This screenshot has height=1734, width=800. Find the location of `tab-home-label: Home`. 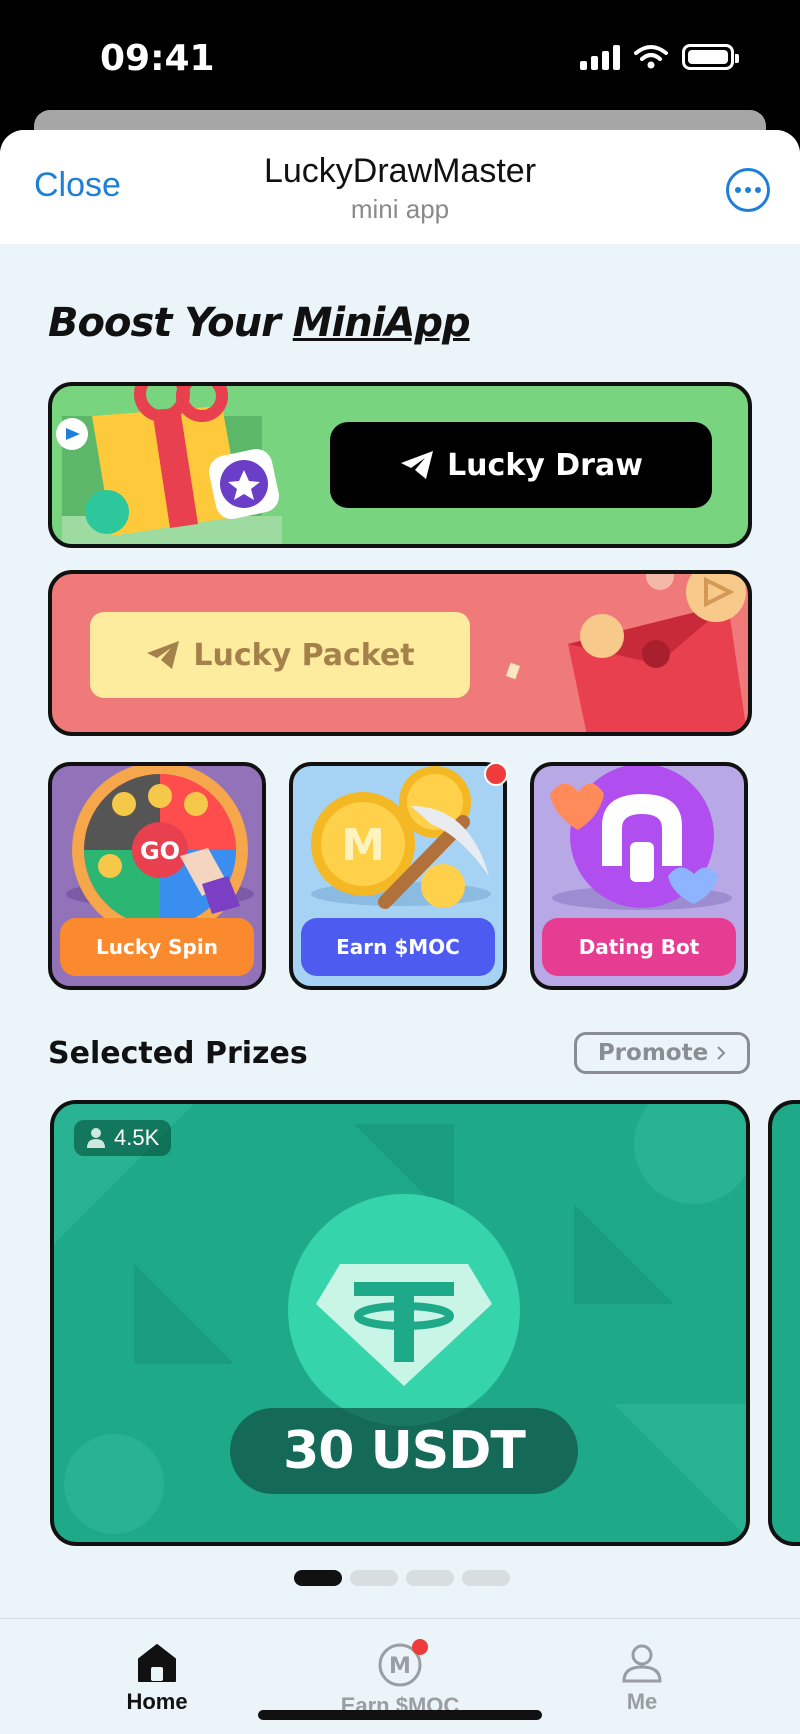

tab-home-label: Home is located at coordinates (157, 1701).